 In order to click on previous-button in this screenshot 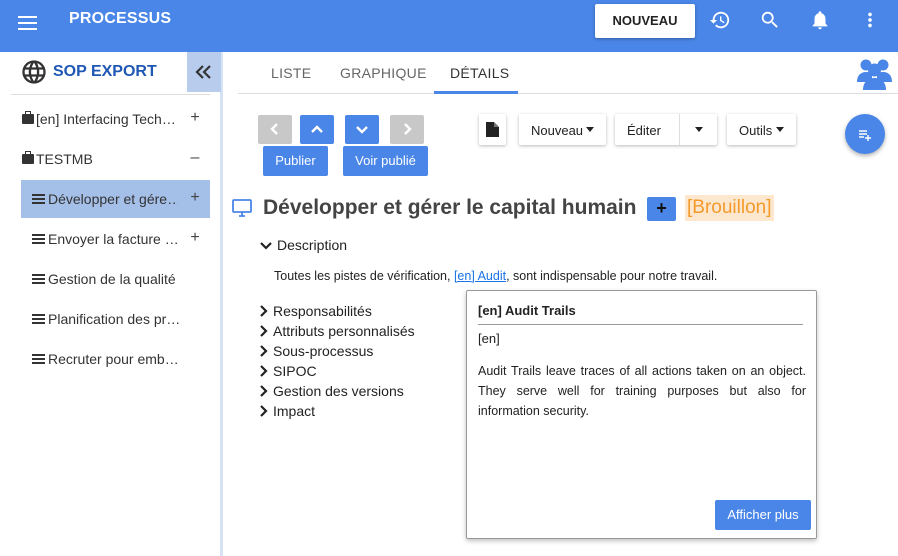, I will do `click(275, 129)`.